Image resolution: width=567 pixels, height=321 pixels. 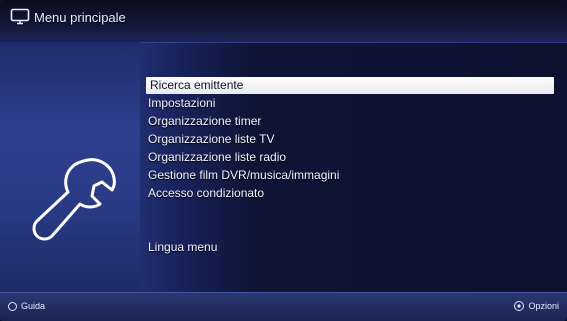 I want to click on wrench-icon, so click(x=76, y=200).